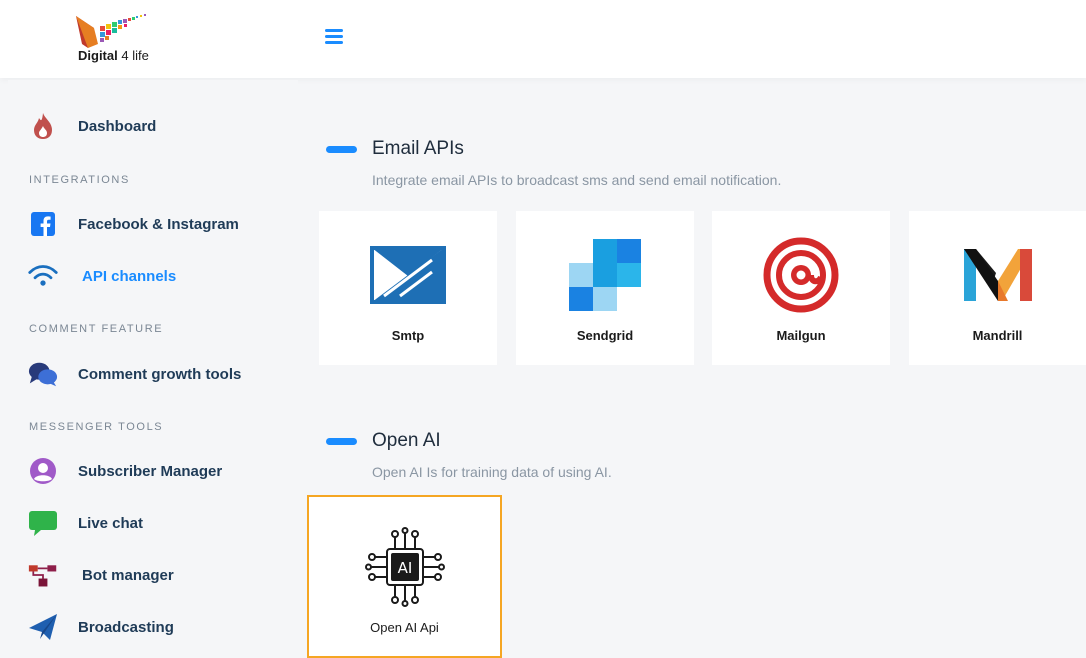 The image size is (1086, 658). I want to click on sidebar-item-label: Broadcasting, so click(126, 627).